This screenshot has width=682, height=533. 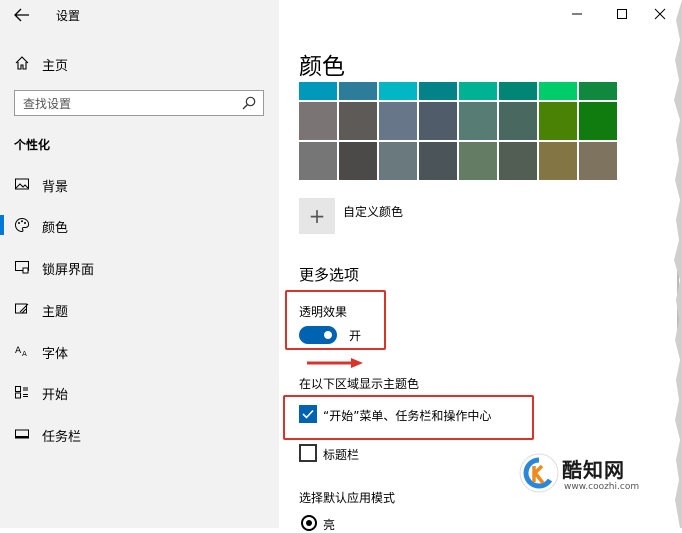 I want to click on back-arrow-icon, so click(x=22, y=15).